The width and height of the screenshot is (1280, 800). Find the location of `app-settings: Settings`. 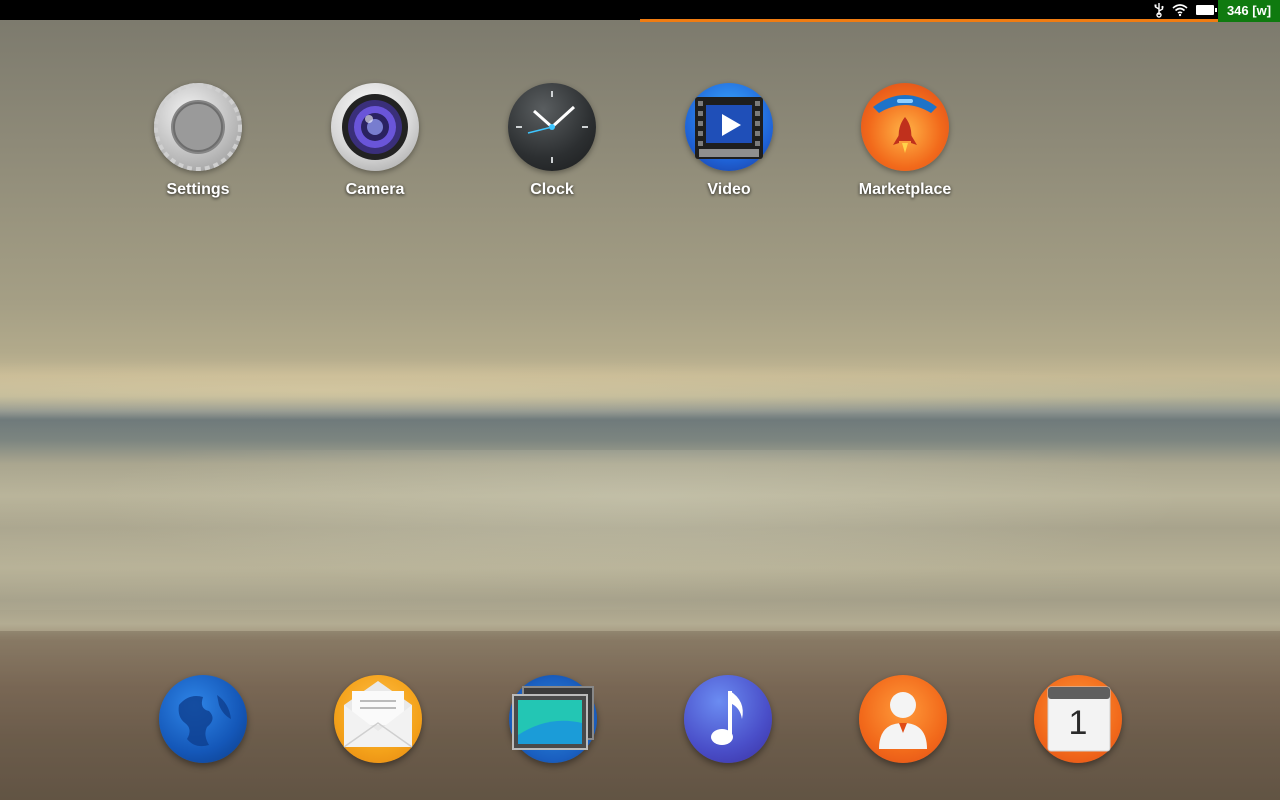

app-settings: Settings is located at coordinates (198, 141).